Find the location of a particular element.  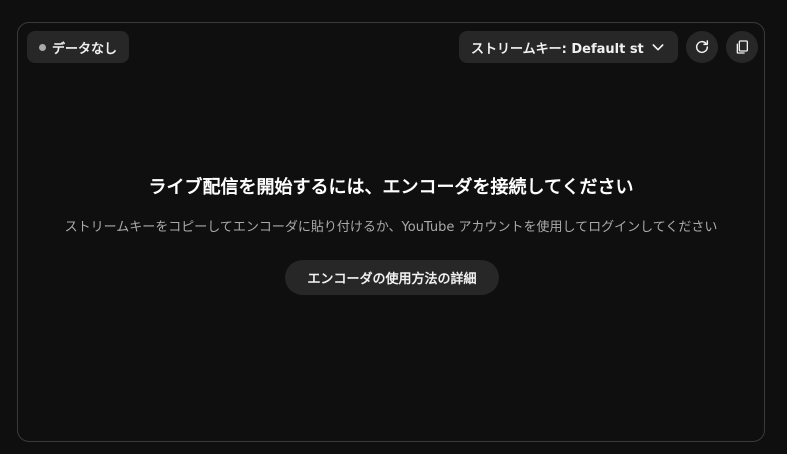

copy-button is located at coordinates (742, 47).